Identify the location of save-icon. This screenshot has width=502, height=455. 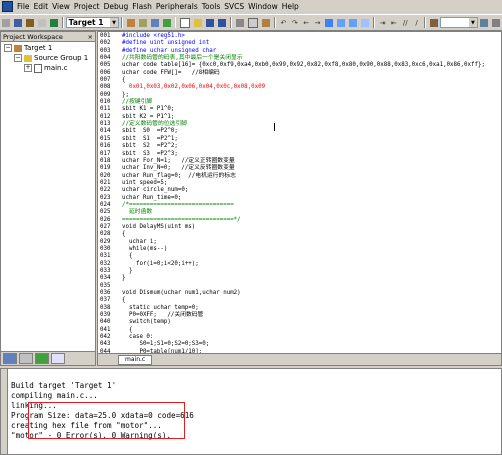
(210, 22).